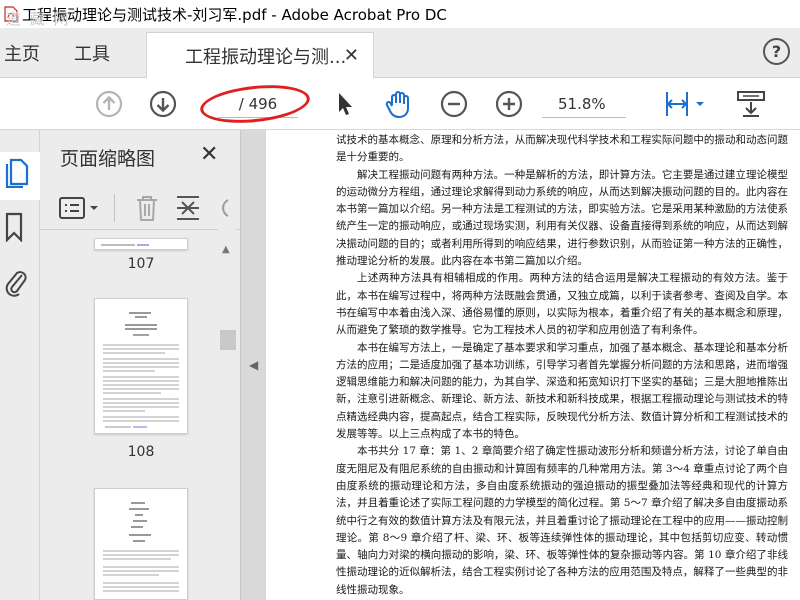  Describe the element at coordinates (141, 264) in the screenshot. I see `page-label-107: 107` at that location.